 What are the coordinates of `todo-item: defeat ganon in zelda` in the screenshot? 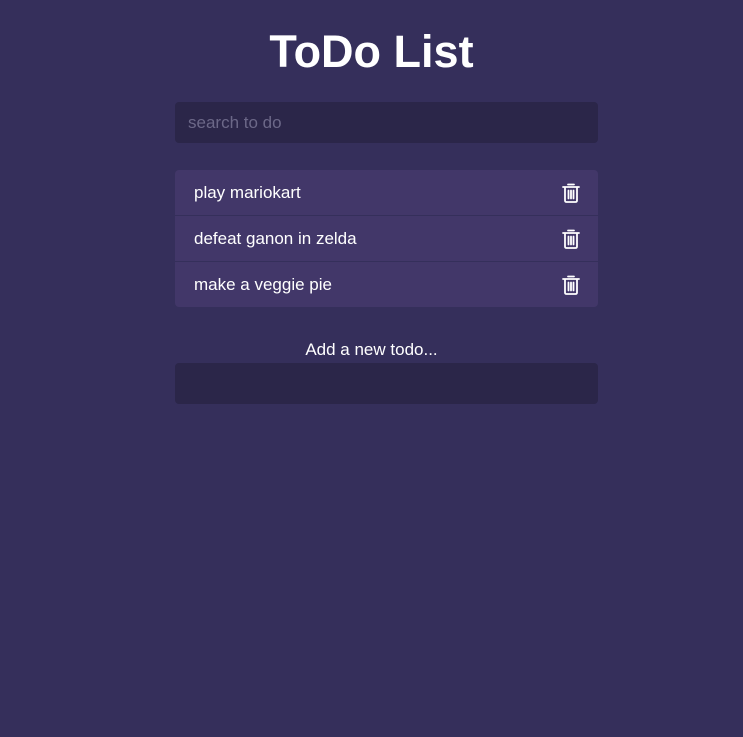 It's located at (386, 239).